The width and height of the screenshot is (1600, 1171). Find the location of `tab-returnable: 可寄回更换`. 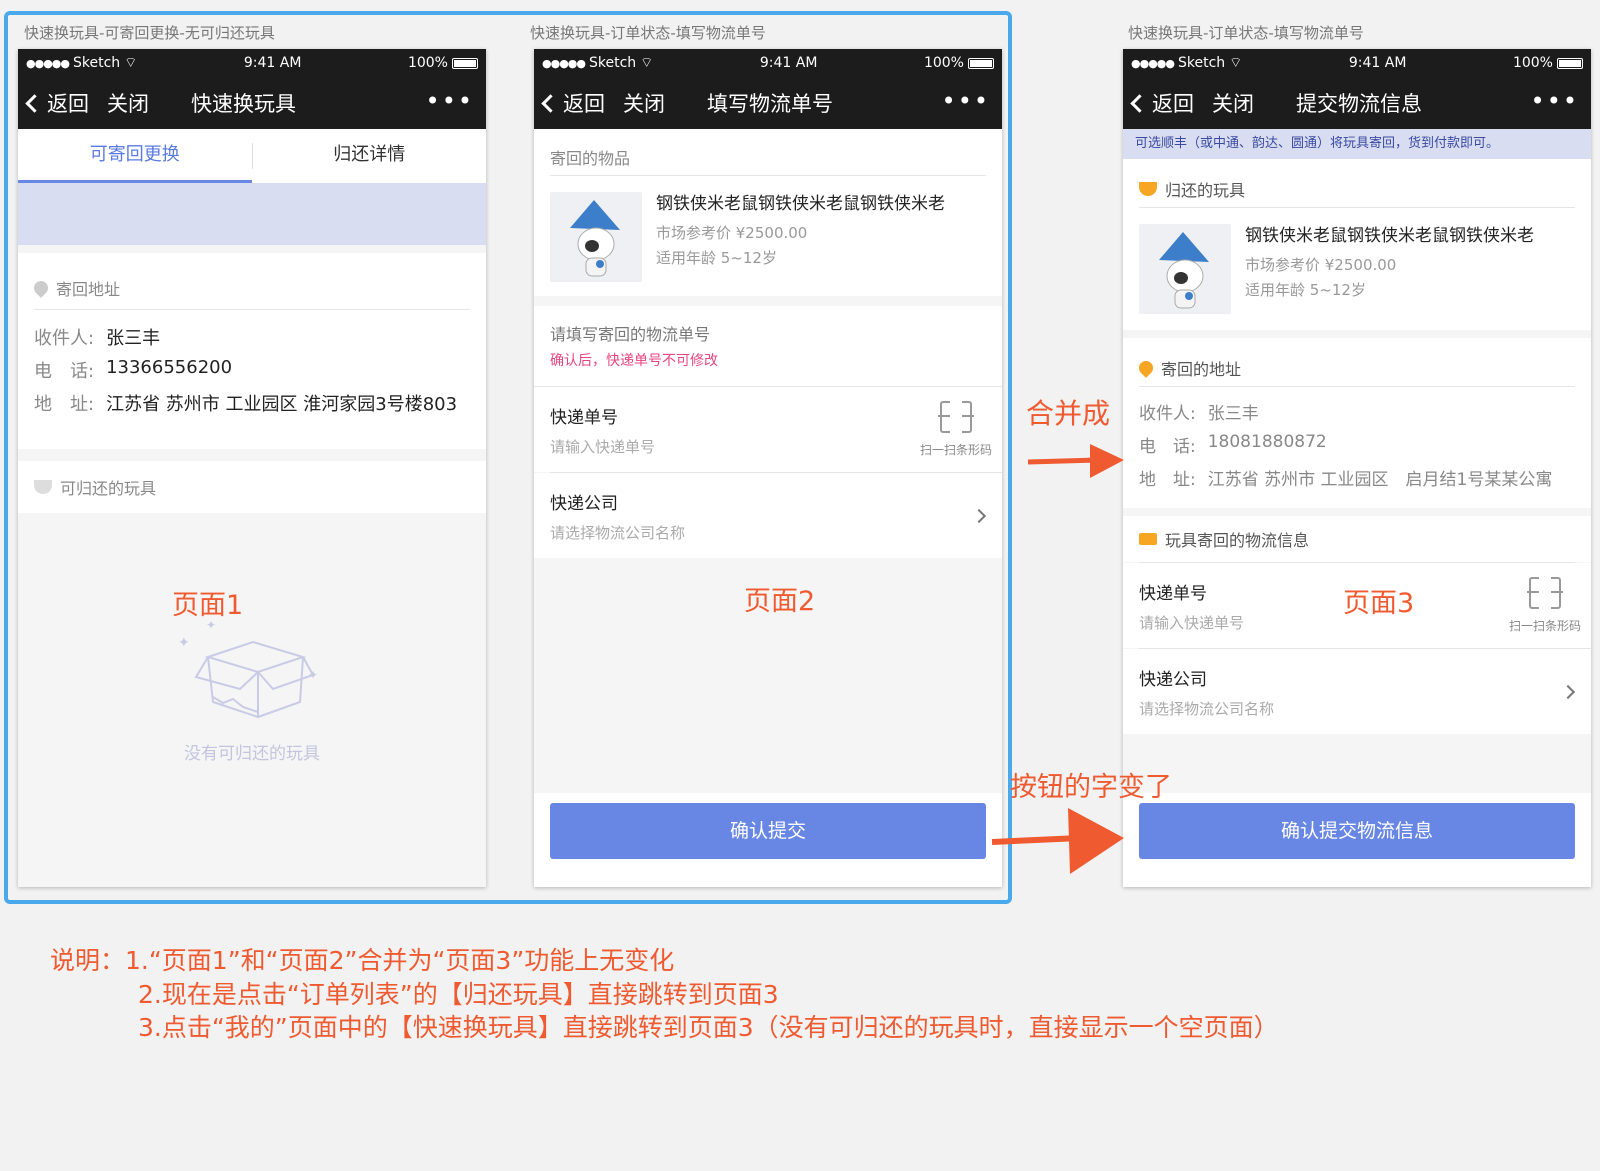

tab-returnable: 可寄回更换 is located at coordinates (135, 156).